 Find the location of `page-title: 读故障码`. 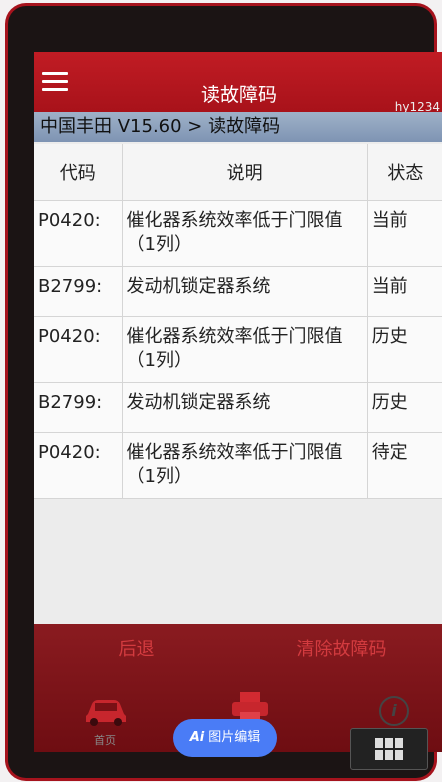

page-title: 读故障码 is located at coordinates (238, 95).